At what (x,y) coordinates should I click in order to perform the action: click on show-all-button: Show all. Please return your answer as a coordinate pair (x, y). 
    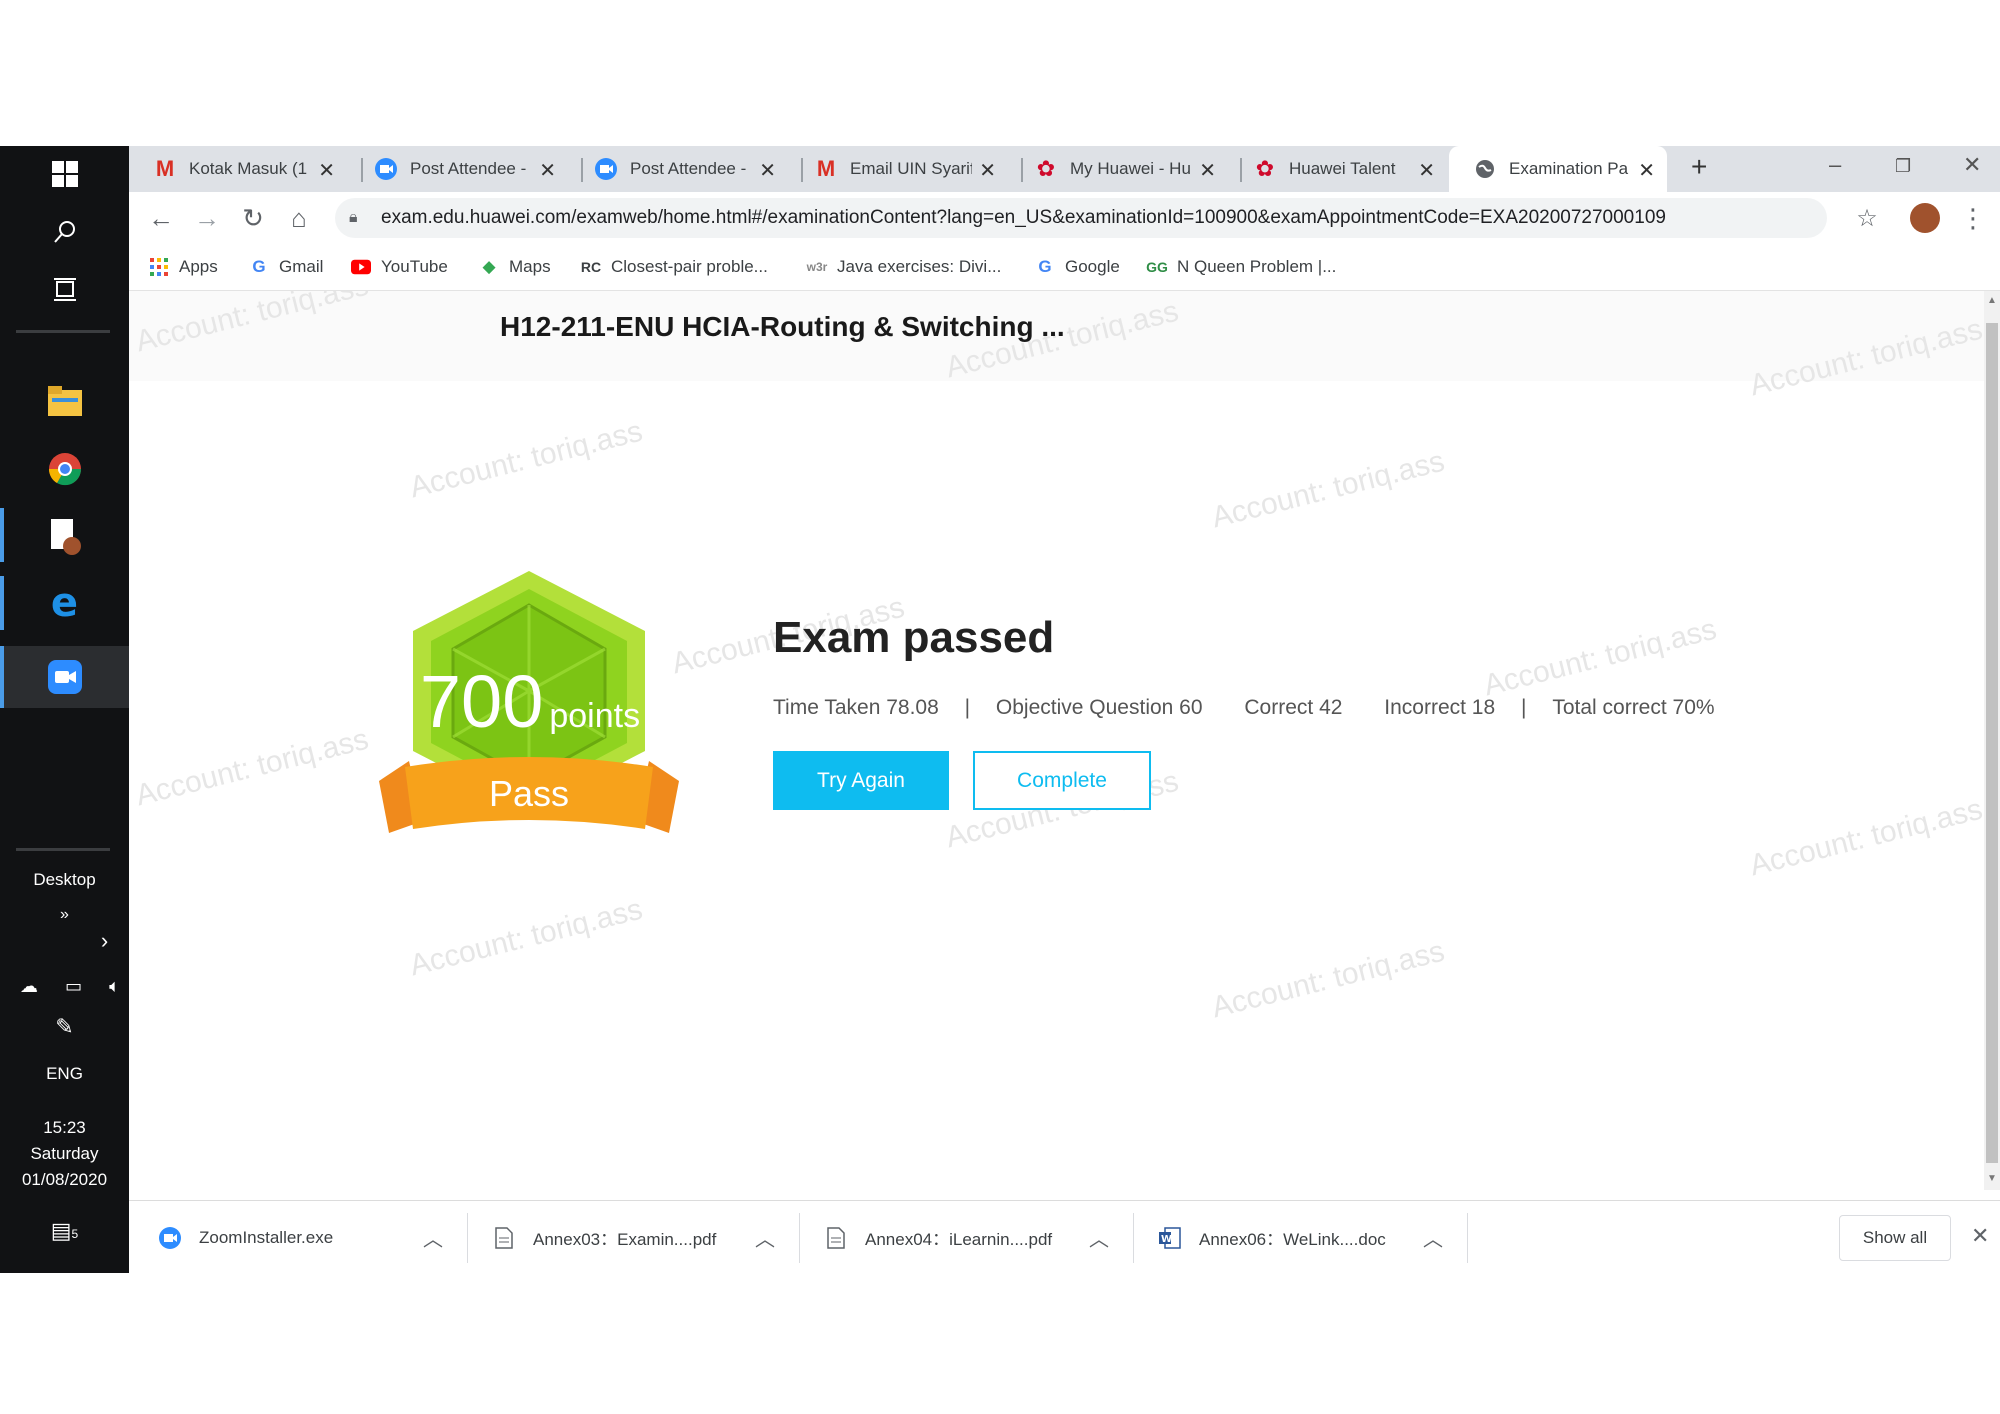
    Looking at the image, I should click on (1895, 1238).